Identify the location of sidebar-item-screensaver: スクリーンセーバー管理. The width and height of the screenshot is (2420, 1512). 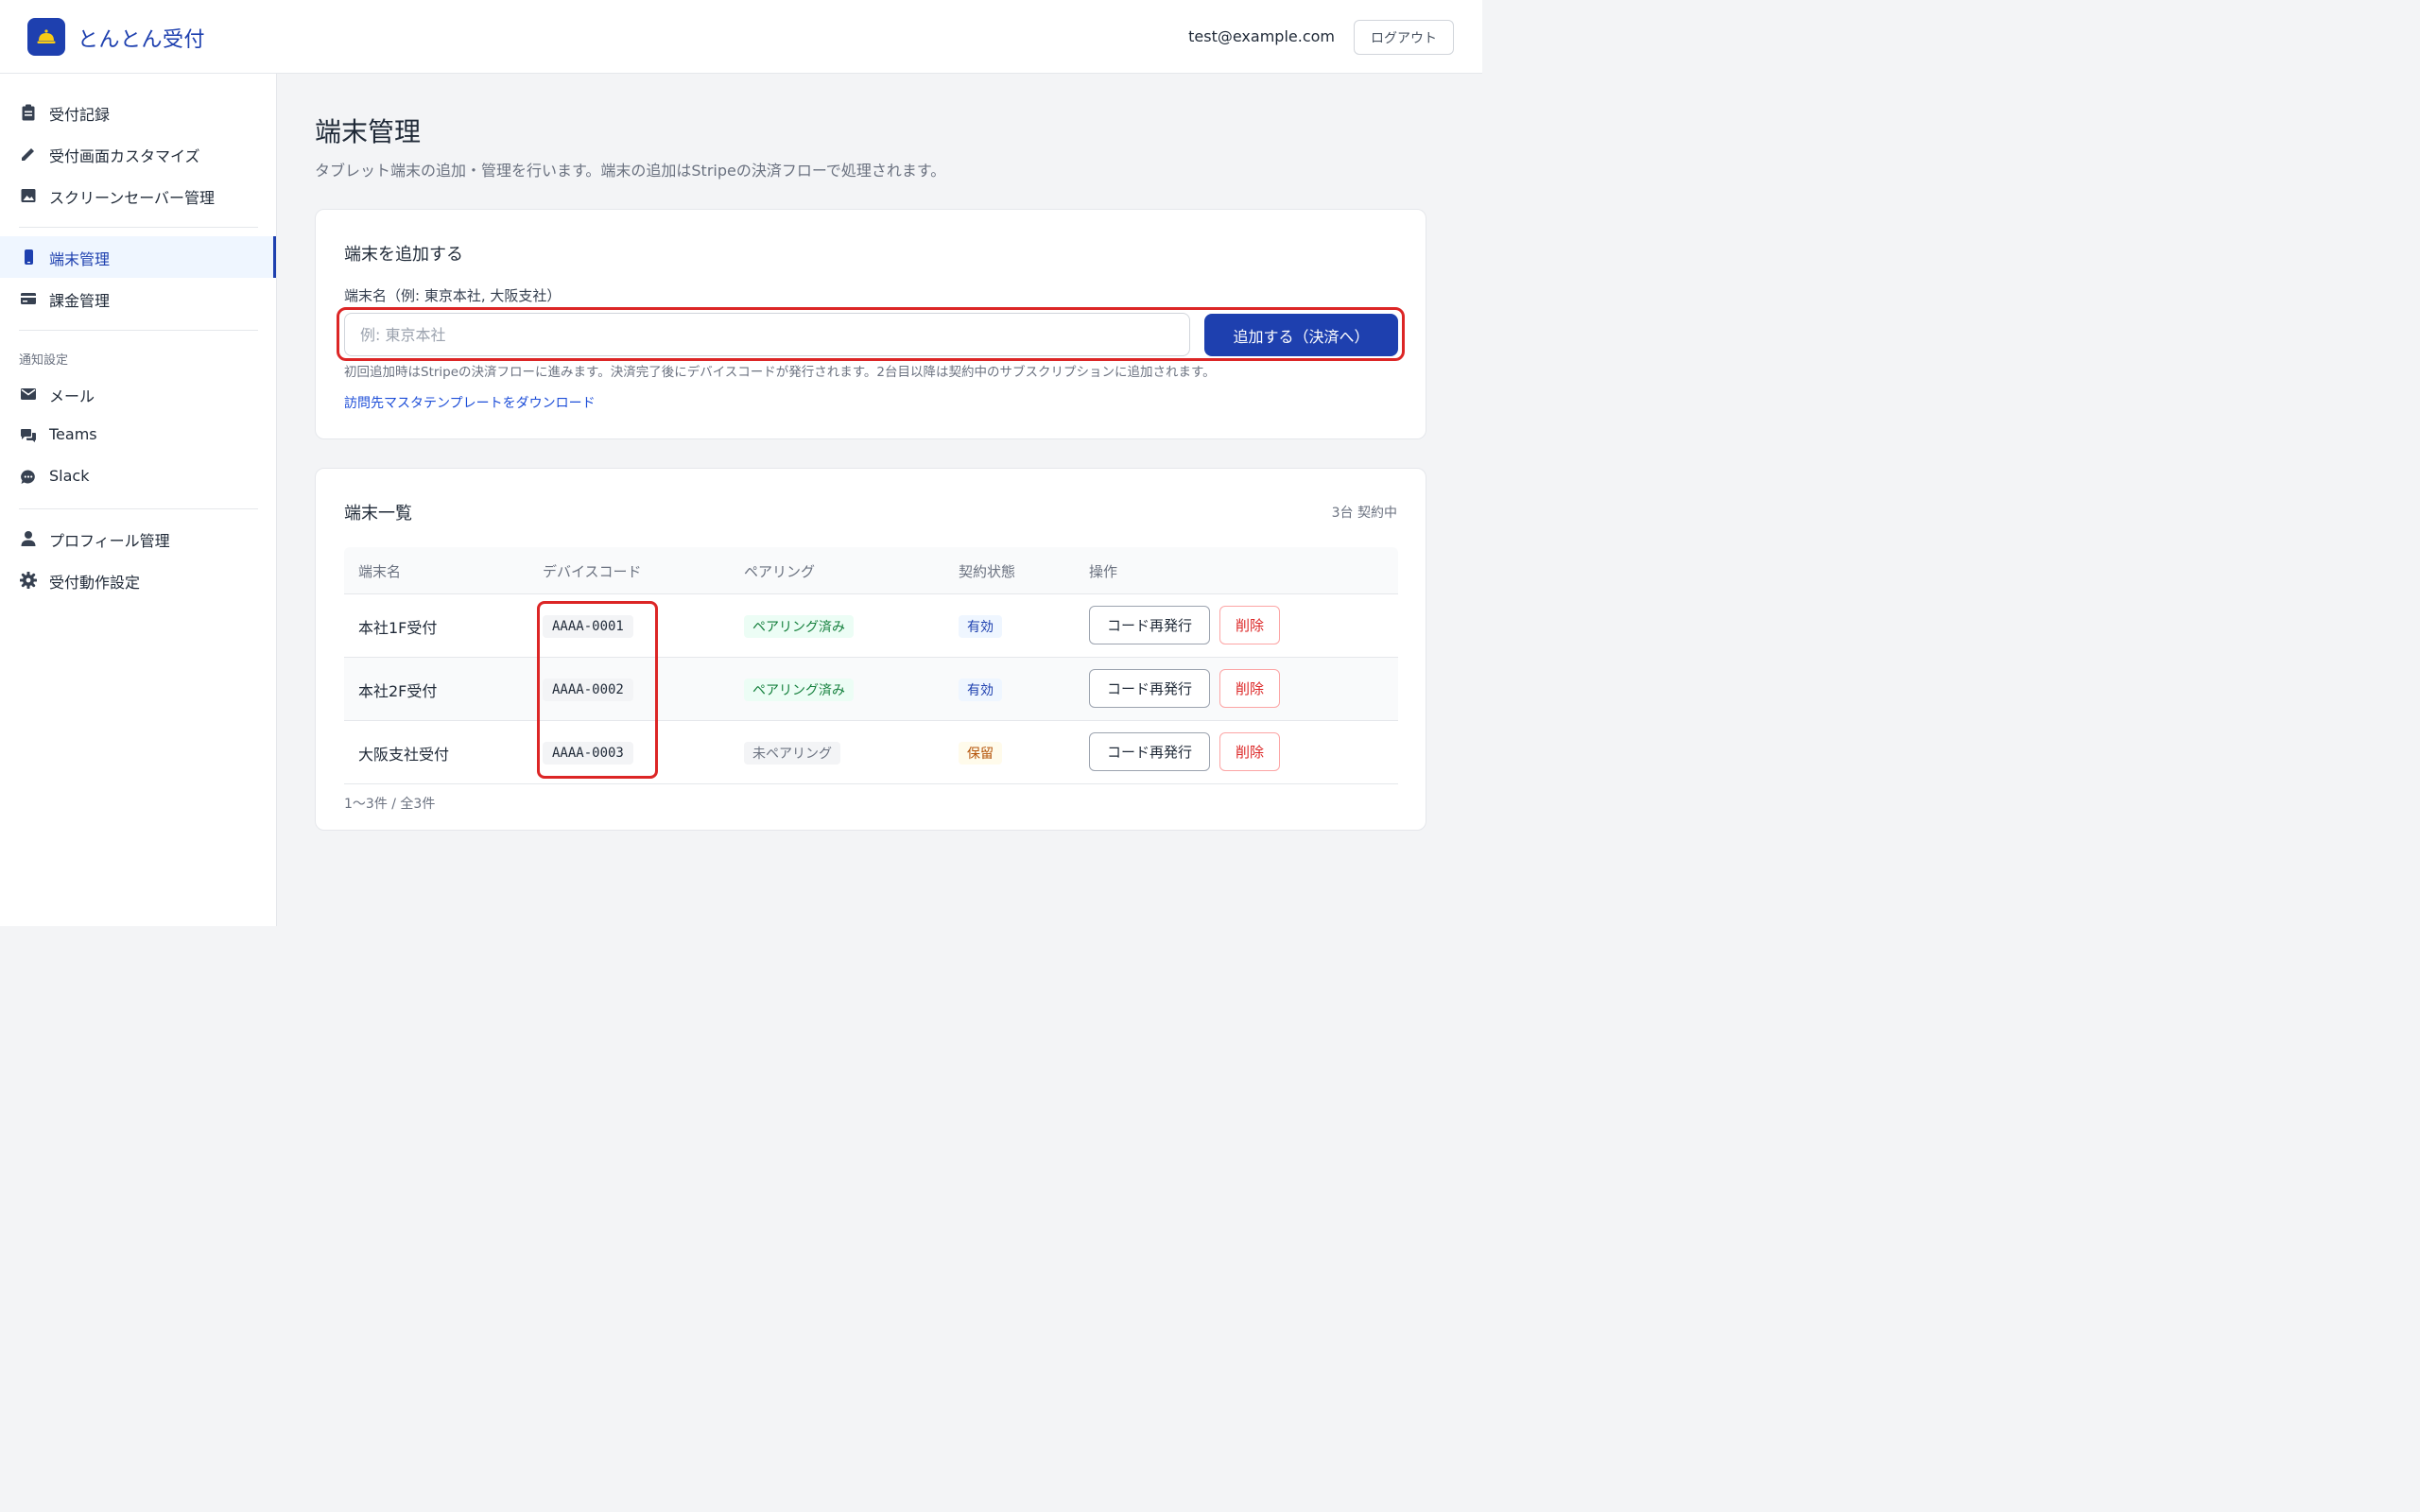
(138, 195).